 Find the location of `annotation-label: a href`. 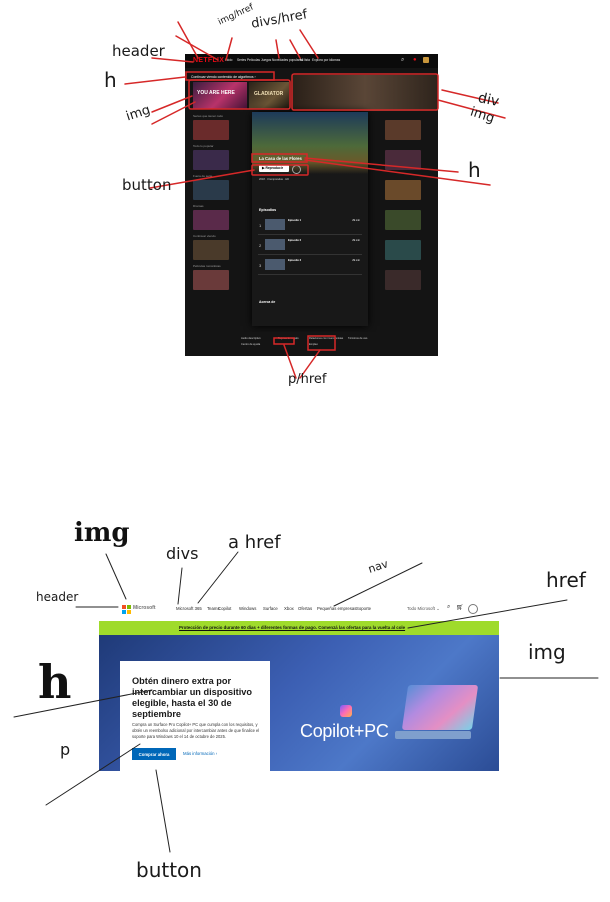

annotation-label: a href is located at coordinates (254, 542).